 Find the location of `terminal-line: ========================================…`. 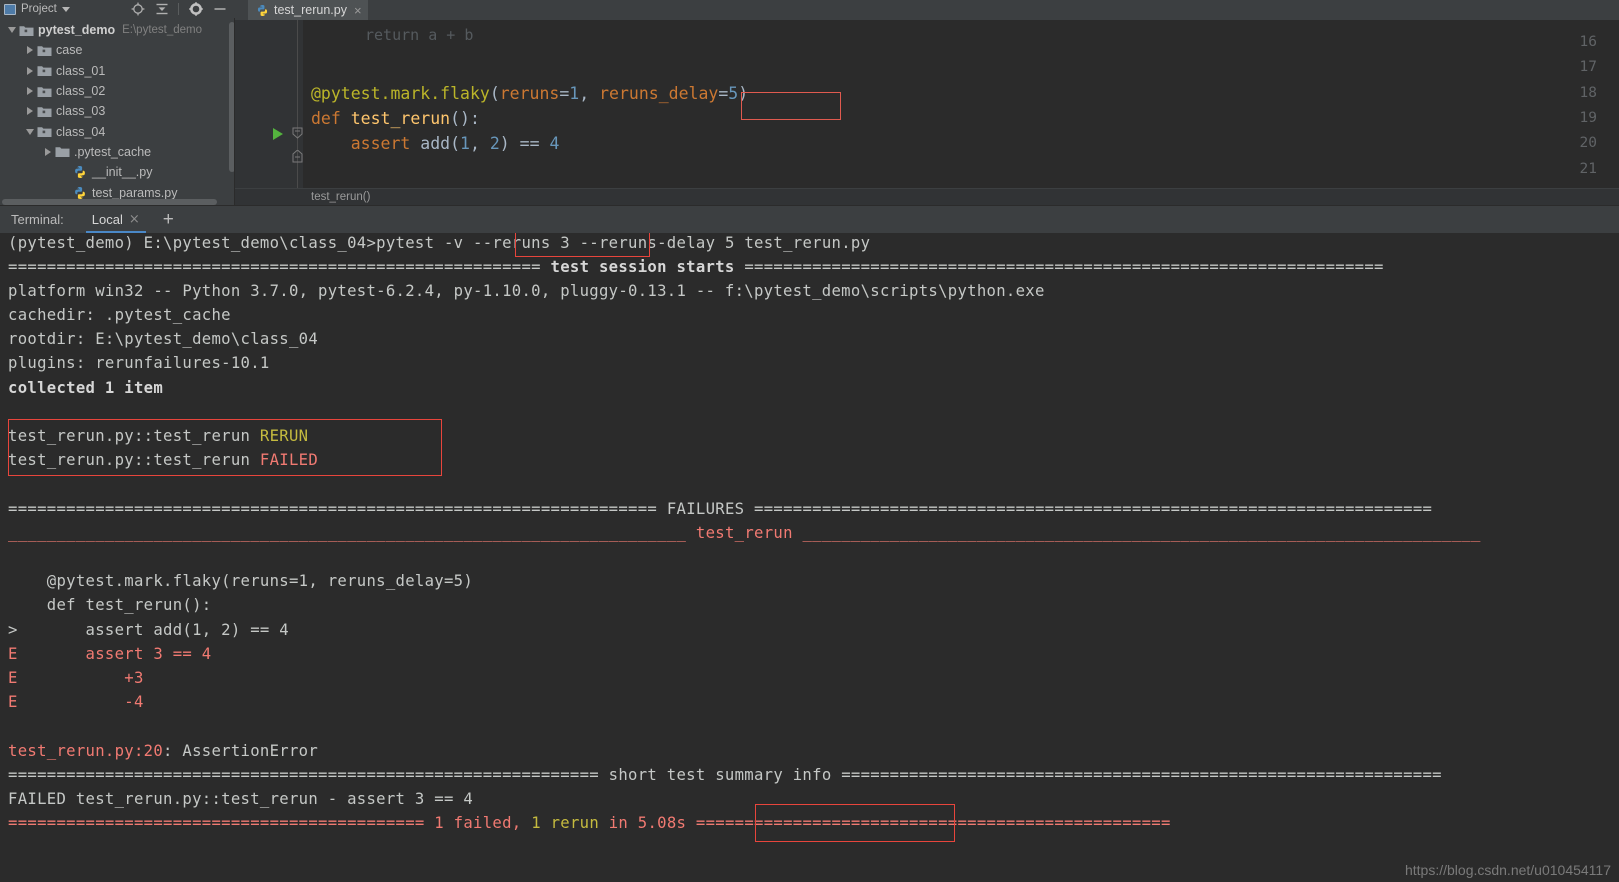

terminal-line: ========================================… is located at coordinates (589, 823).